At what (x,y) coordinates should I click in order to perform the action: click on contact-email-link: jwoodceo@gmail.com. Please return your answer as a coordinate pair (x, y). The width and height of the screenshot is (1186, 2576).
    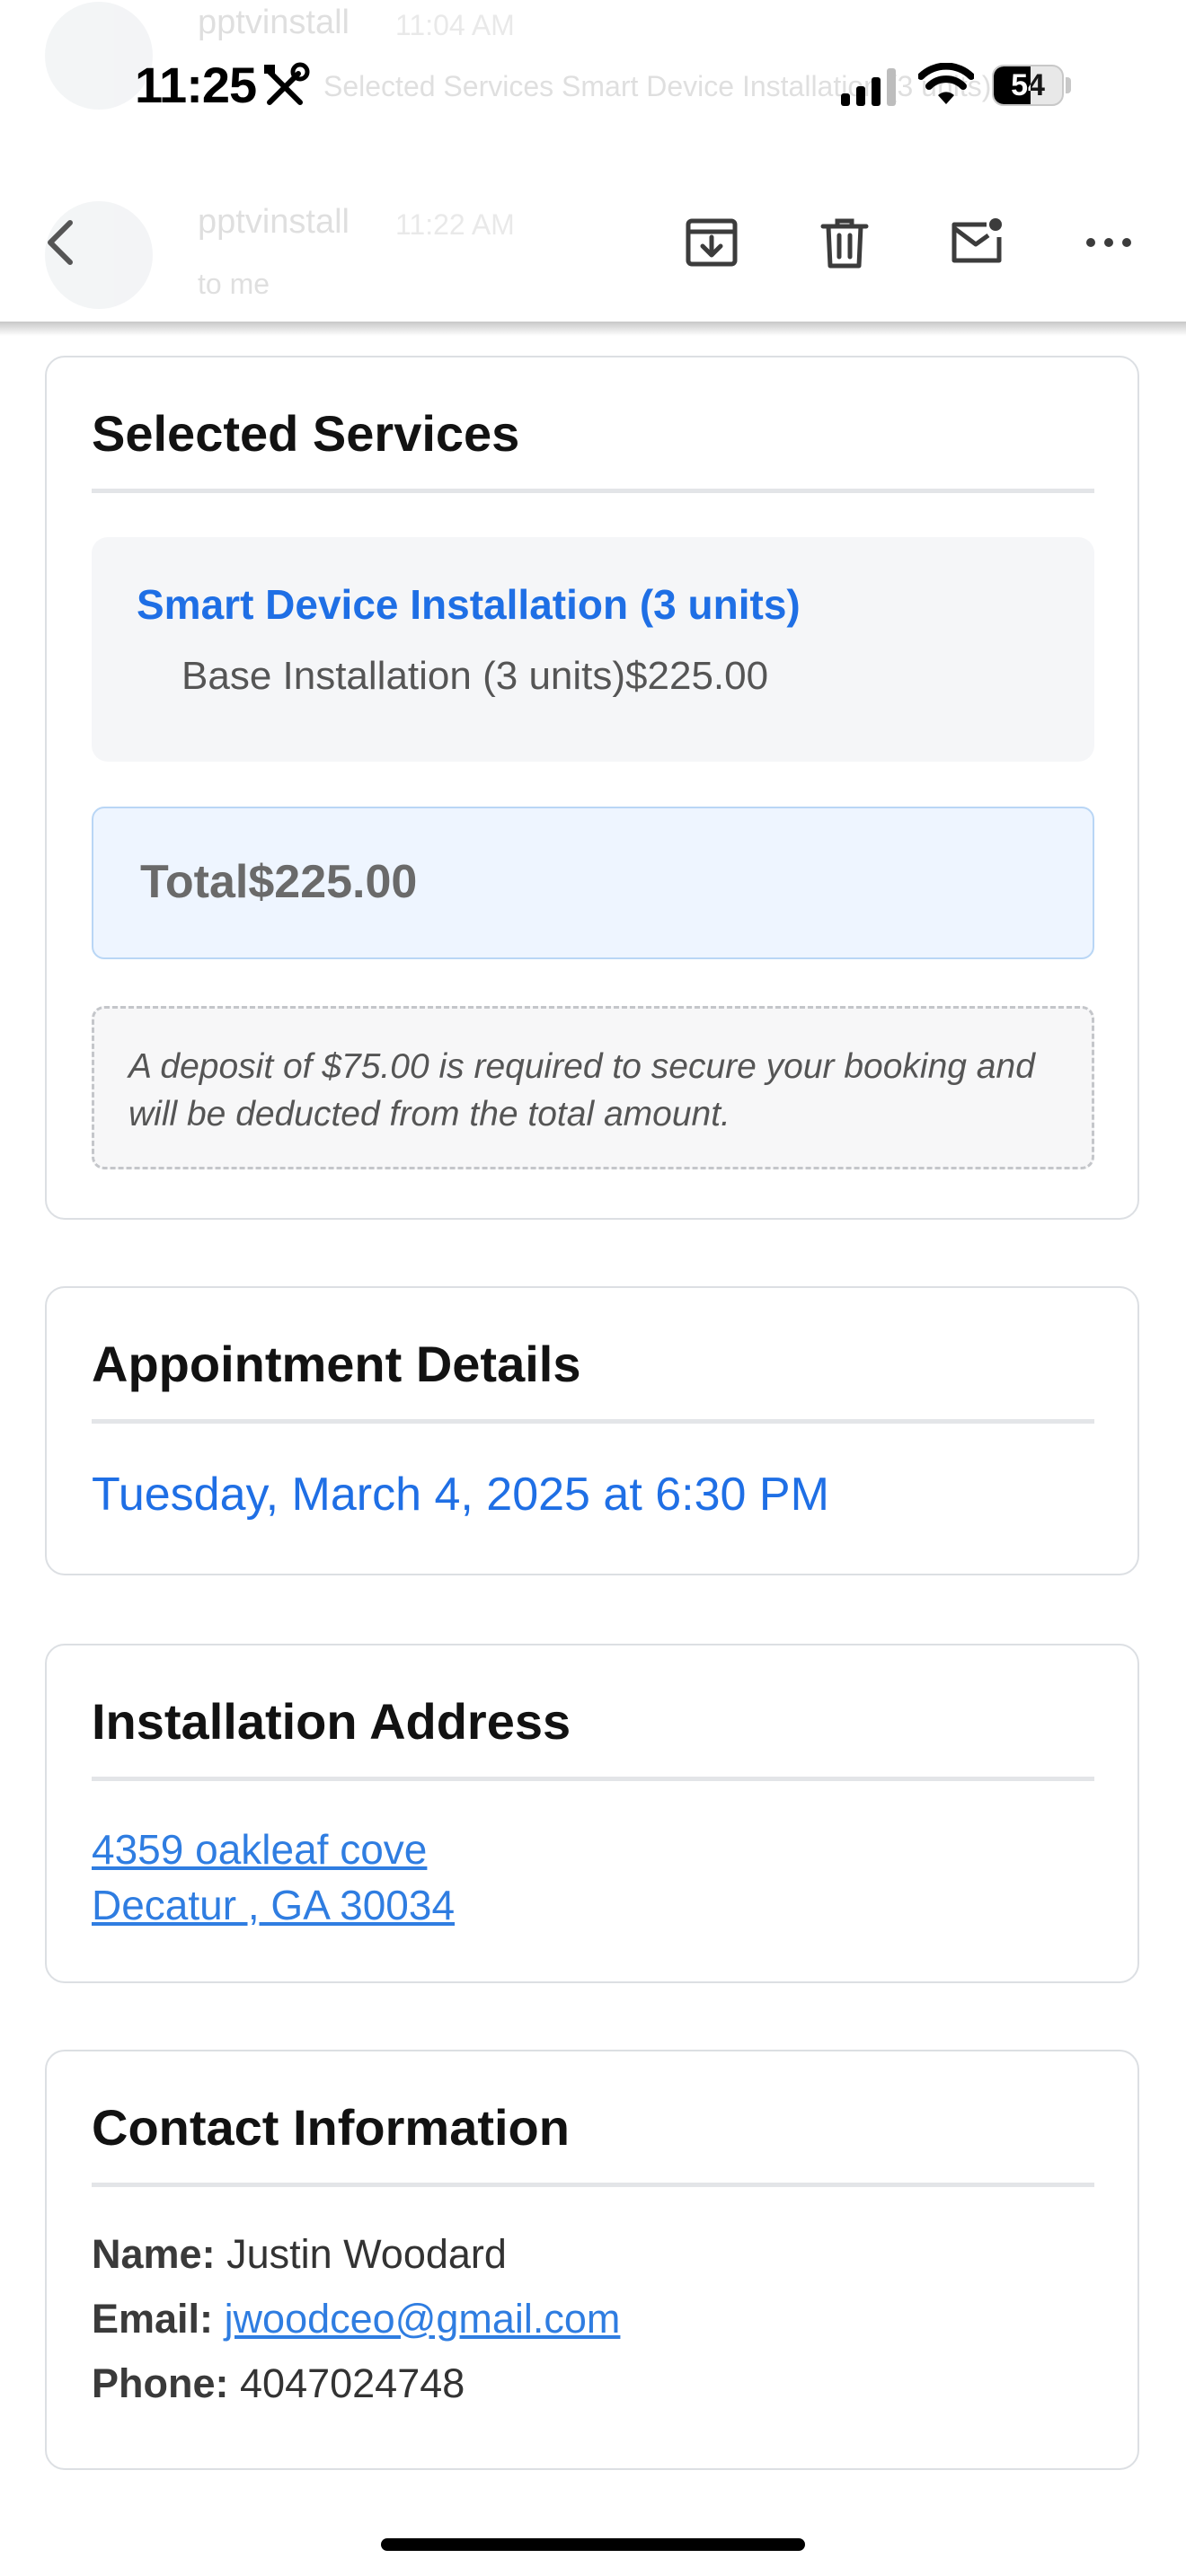
    Looking at the image, I should click on (423, 2319).